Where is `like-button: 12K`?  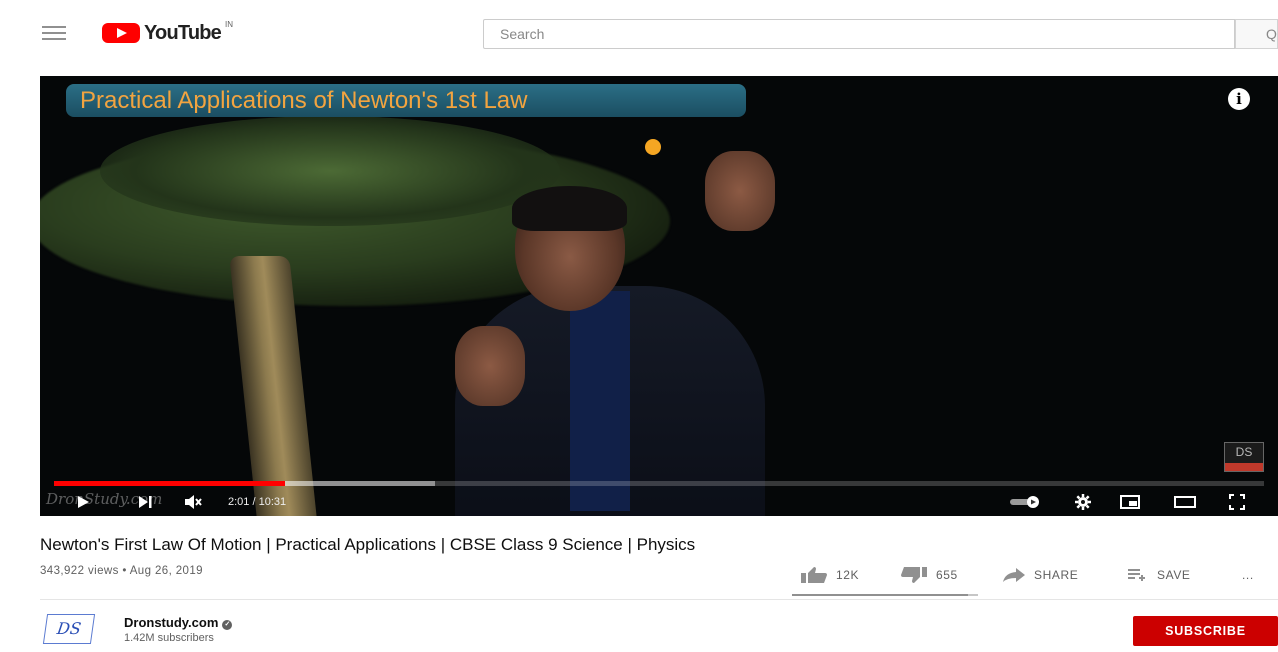 like-button: 12K is located at coordinates (829, 575).